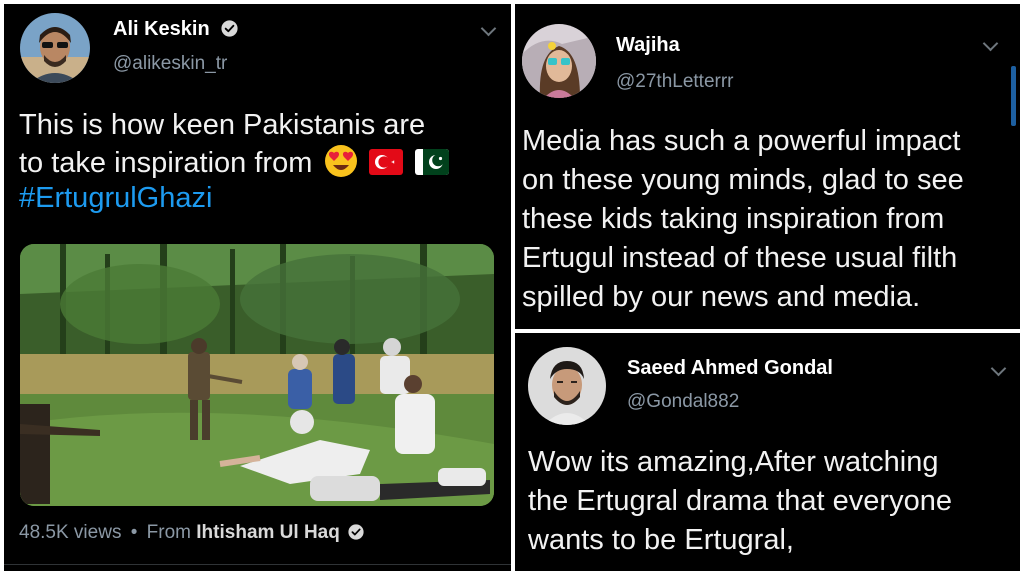 This screenshot has width=1024, height=575. I want to click on user-name: Ali Keskin, so click(175, 29).